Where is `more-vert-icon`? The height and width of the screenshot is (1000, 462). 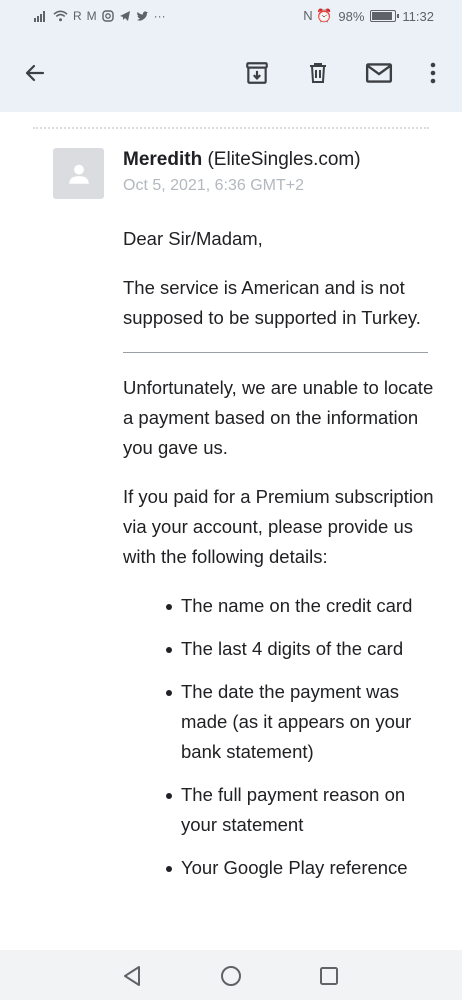 more-vert-icon is located at coordinates (433, 73).